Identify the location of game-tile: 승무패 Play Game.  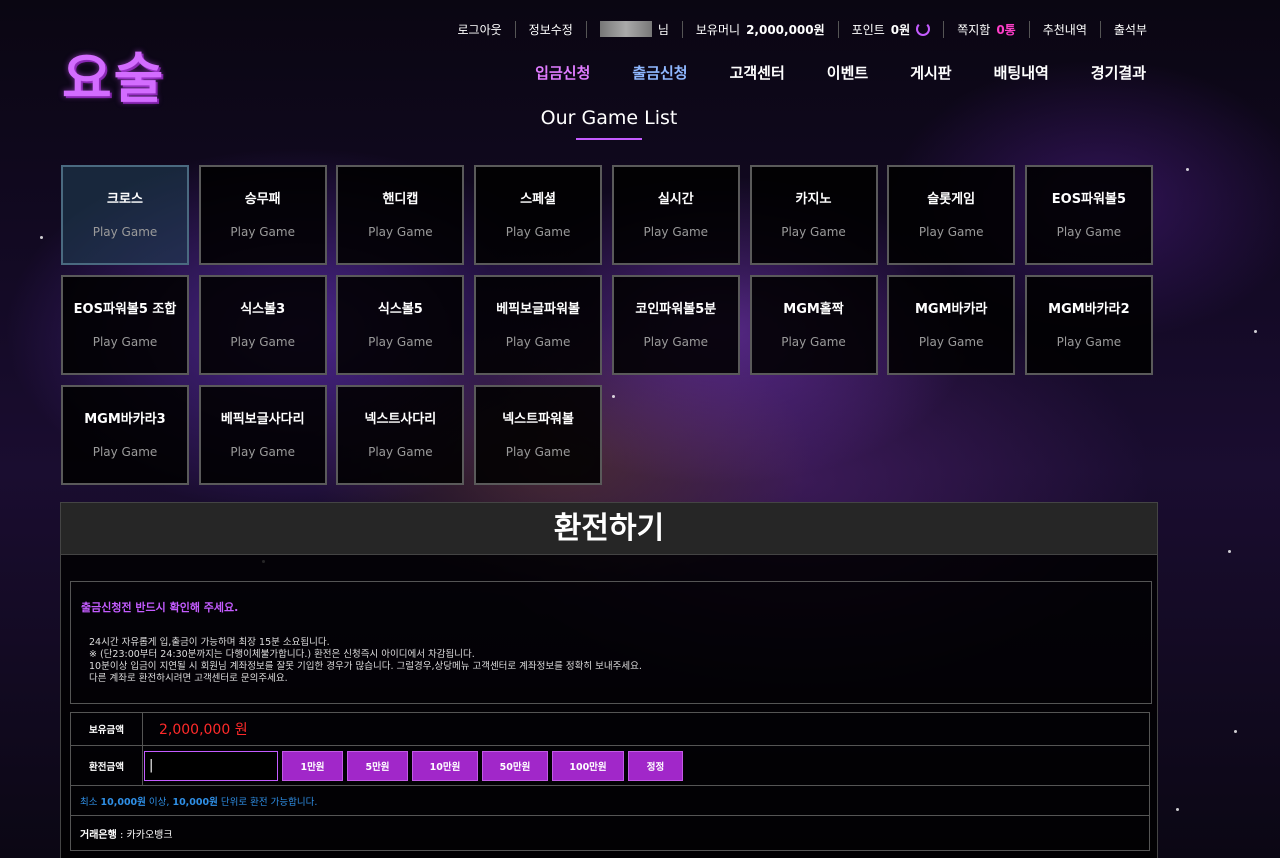
(262, 215).